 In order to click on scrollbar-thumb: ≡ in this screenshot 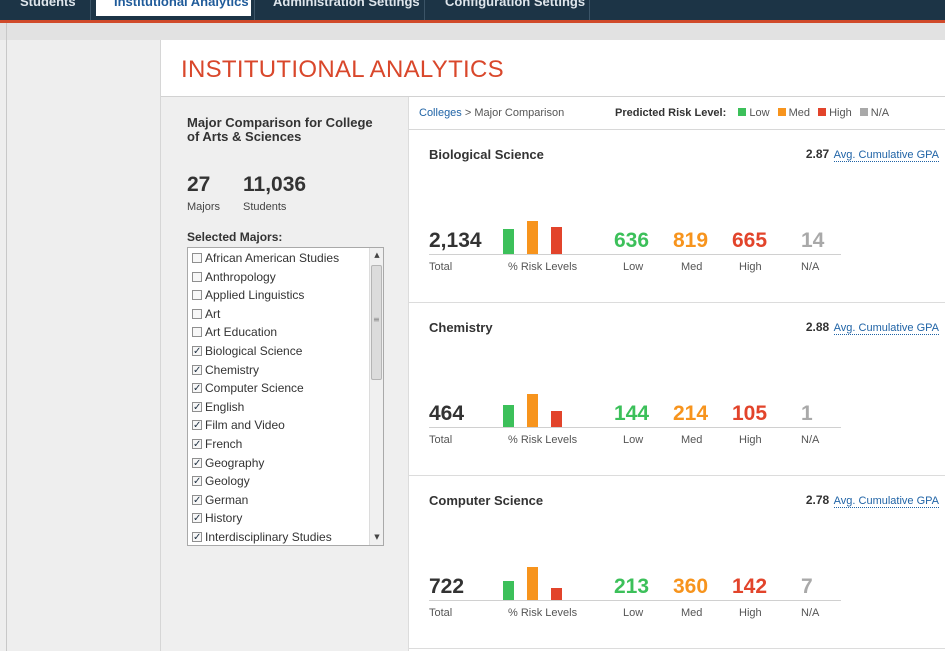, I will do `click(376, 322)`.